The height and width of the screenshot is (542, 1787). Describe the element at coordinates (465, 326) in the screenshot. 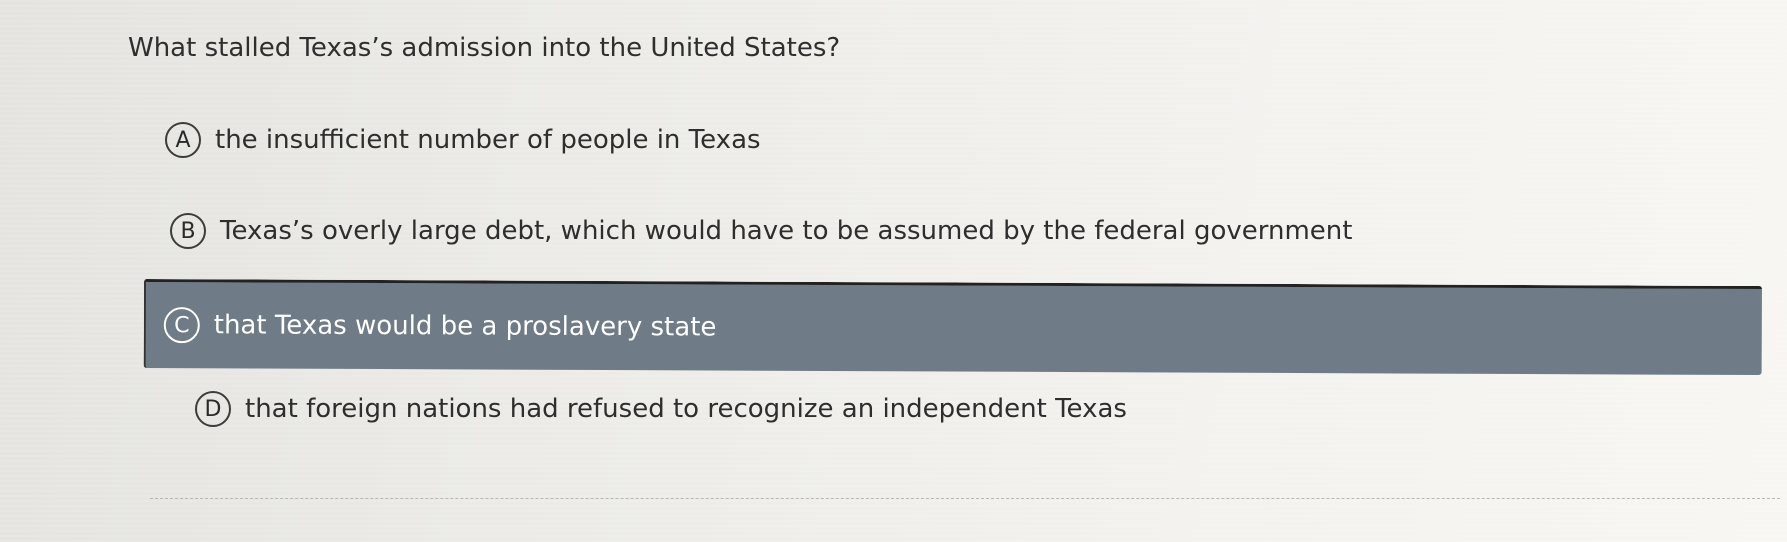

I see `option-text: that Texas would be a proslavery state` at that location.